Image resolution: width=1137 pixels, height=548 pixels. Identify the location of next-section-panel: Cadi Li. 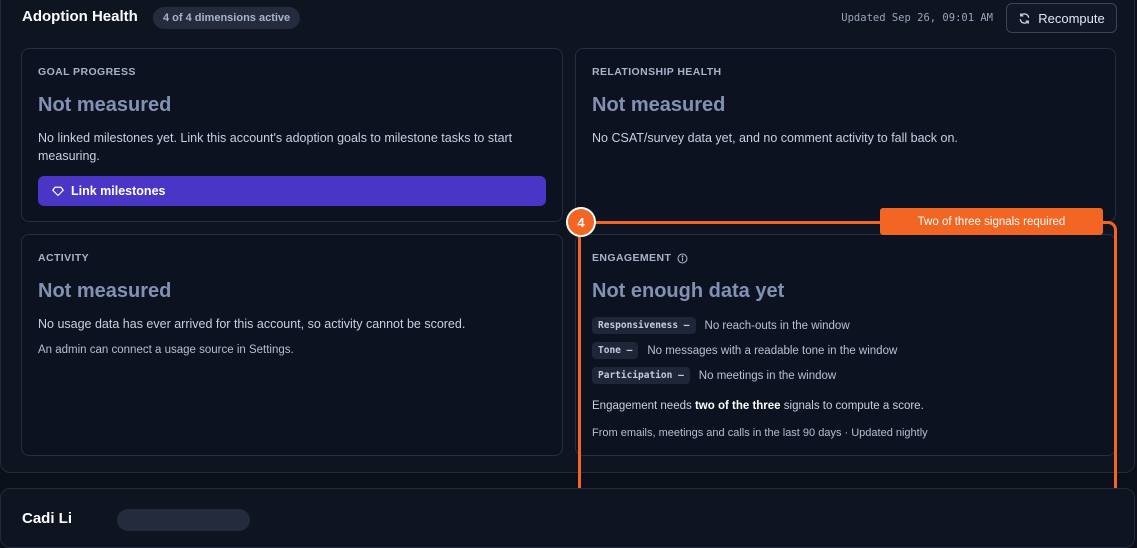
(567, 518).